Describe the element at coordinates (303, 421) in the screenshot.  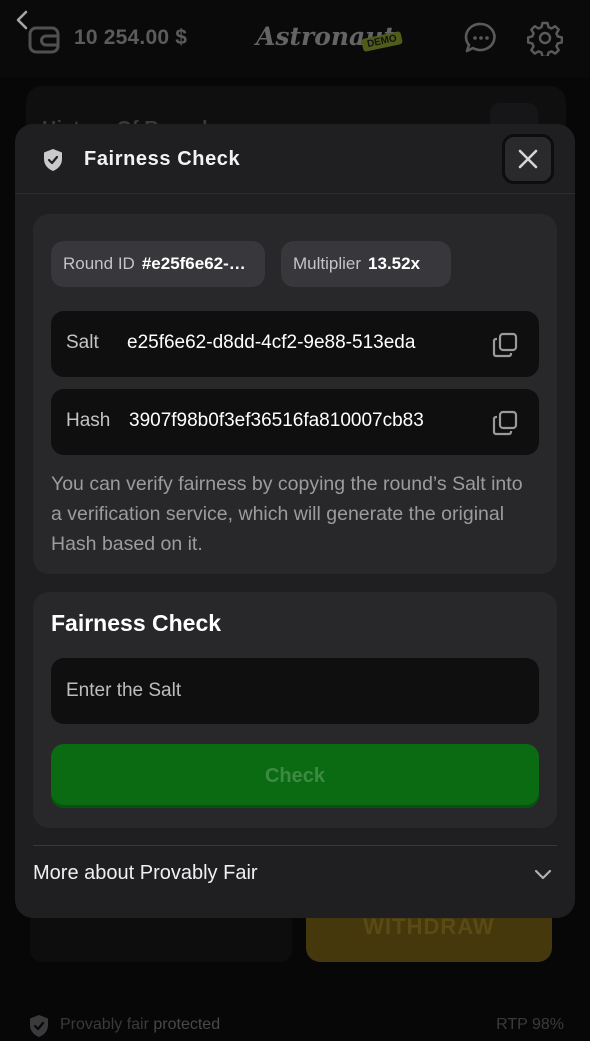
I see `hash-value: 3907f98b0f3ef36516fa810007cb83` at that location.